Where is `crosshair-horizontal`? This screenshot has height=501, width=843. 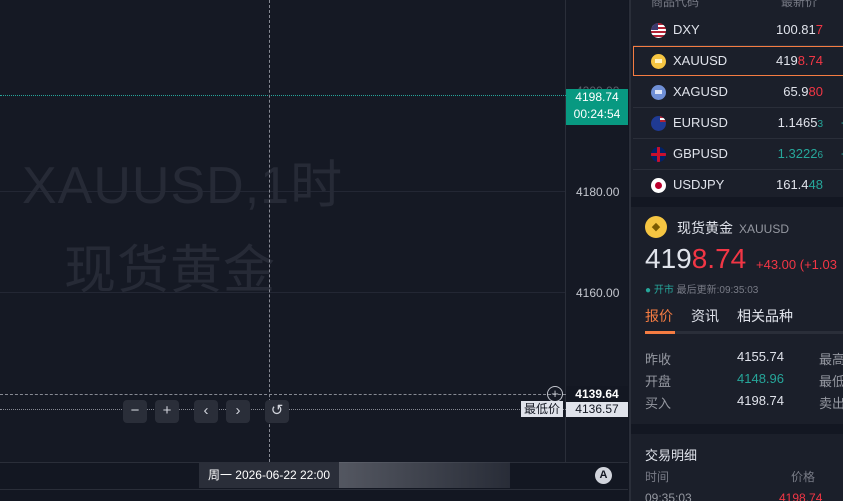
crosshair-horizontal is located at coordinates (283, 394).